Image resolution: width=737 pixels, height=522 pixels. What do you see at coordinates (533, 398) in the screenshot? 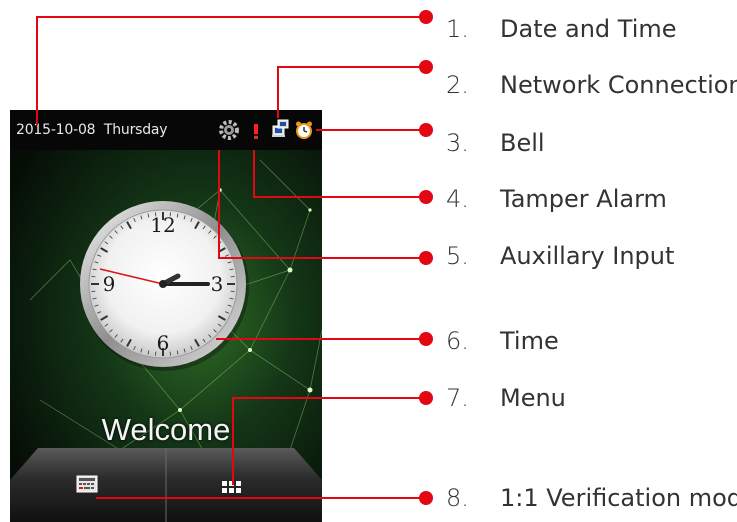
I see `legend-label-7: Menu` at bounding box center [533, 398].